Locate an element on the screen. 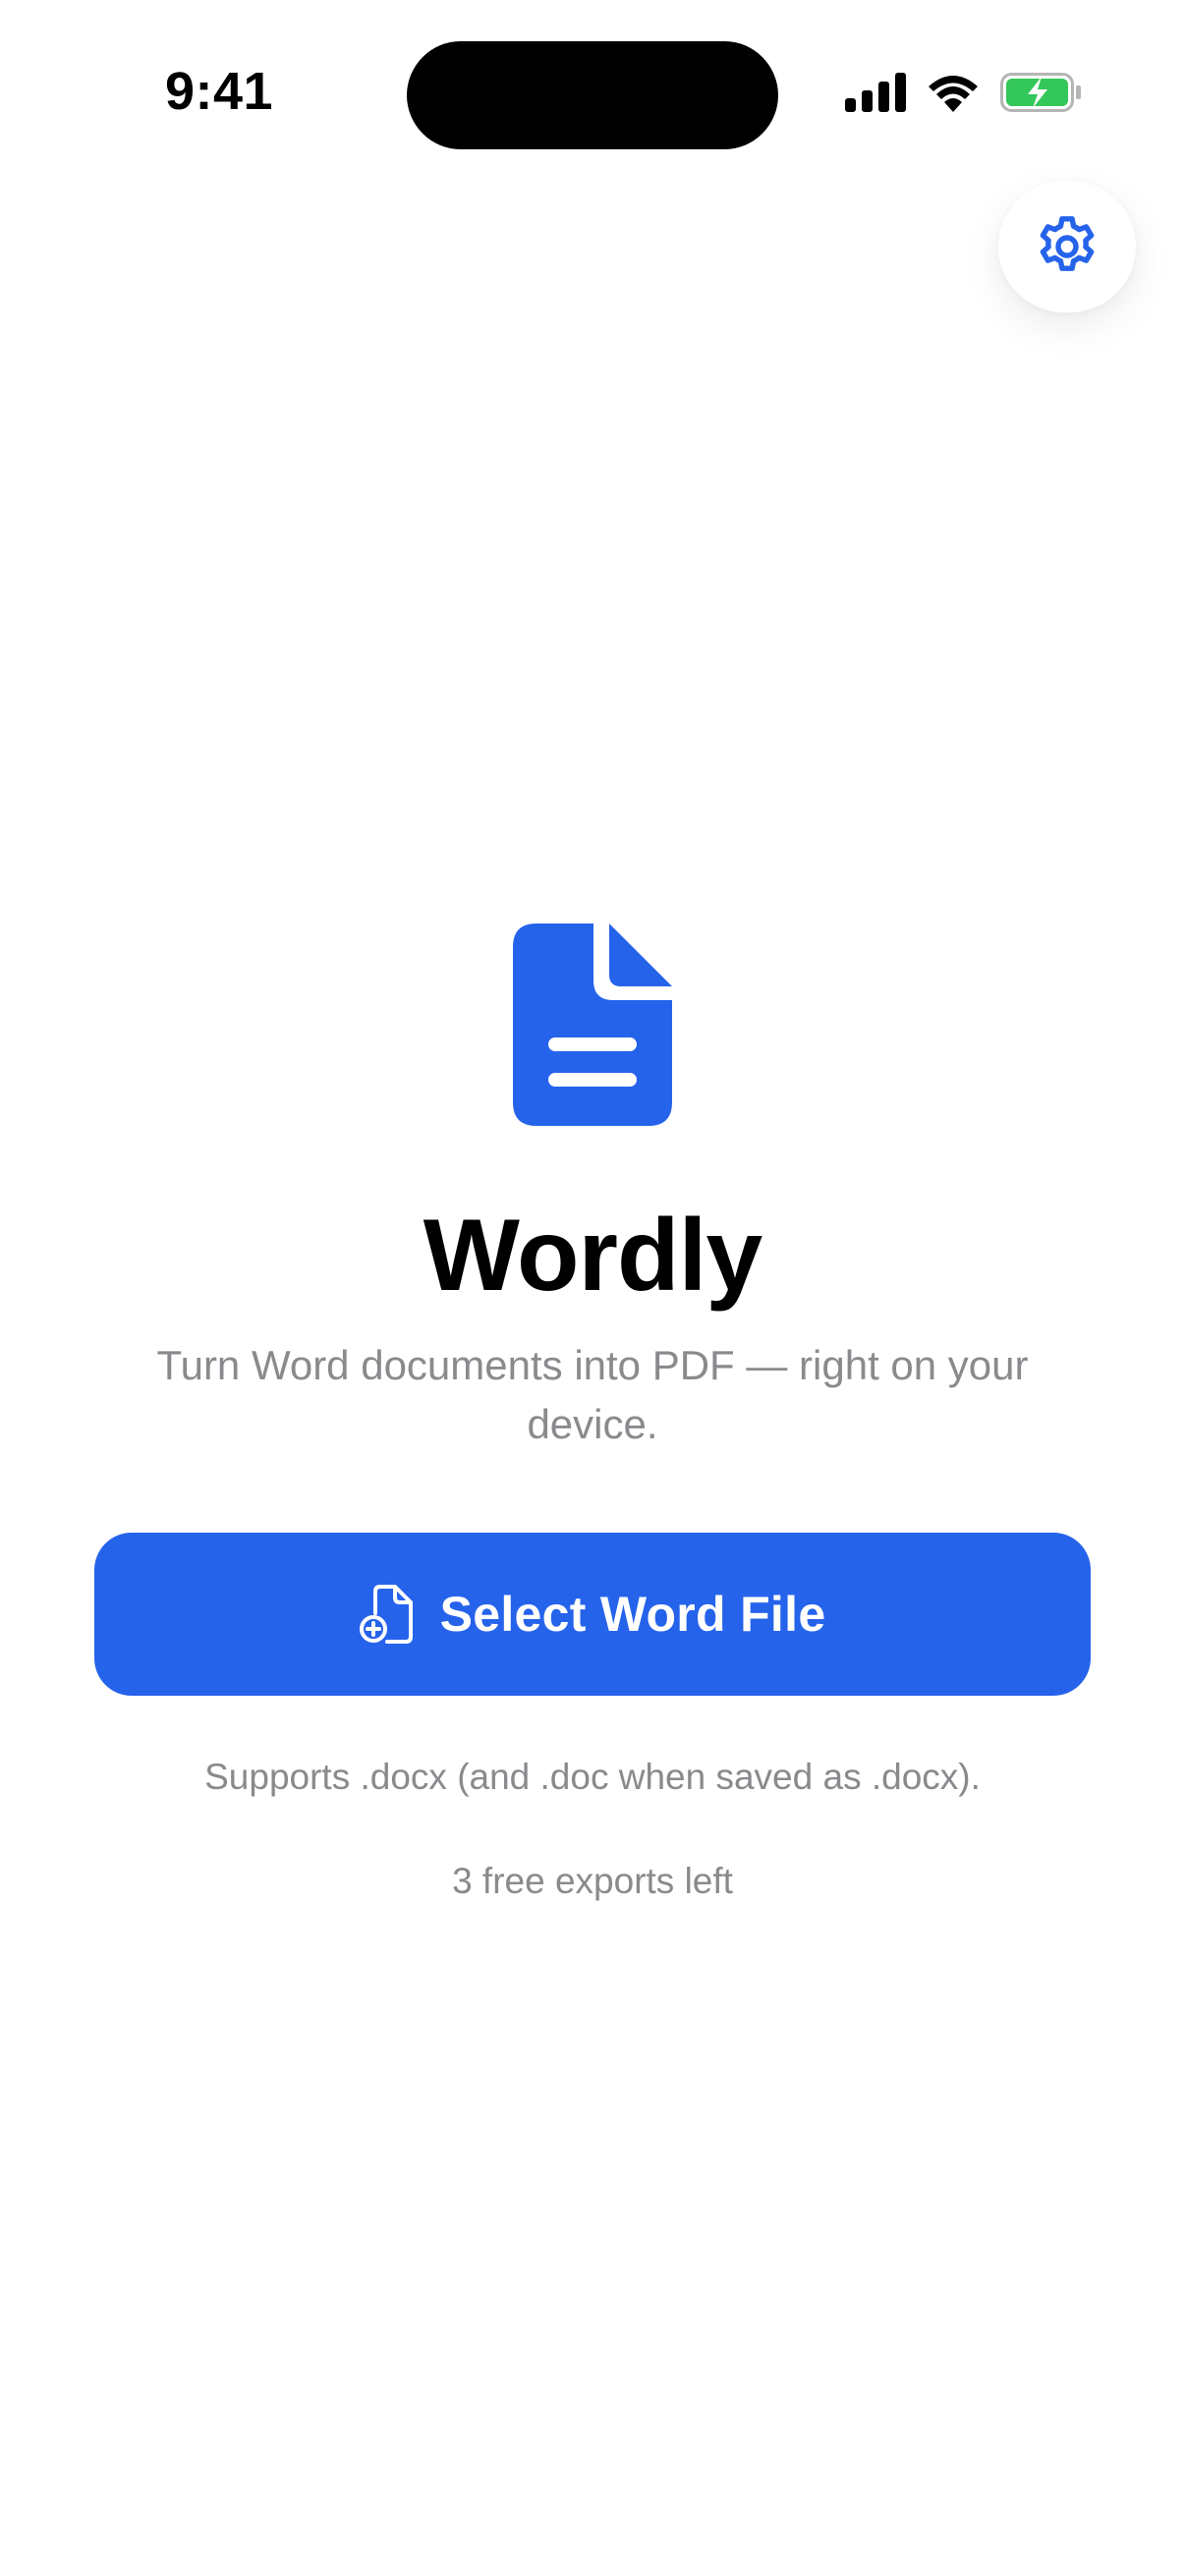  status-icons is located at coordinates (964, 92).